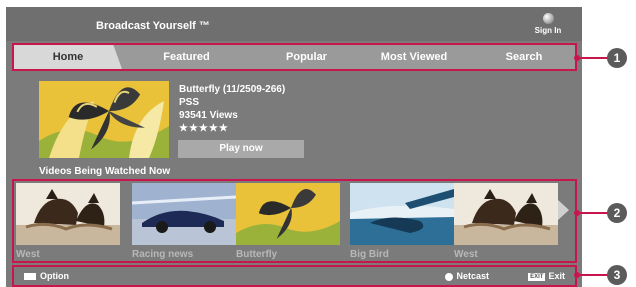 The height and width of the screenshot is (287, 636). I want to click on video-thumb-west-2: West, so click(506, 222).